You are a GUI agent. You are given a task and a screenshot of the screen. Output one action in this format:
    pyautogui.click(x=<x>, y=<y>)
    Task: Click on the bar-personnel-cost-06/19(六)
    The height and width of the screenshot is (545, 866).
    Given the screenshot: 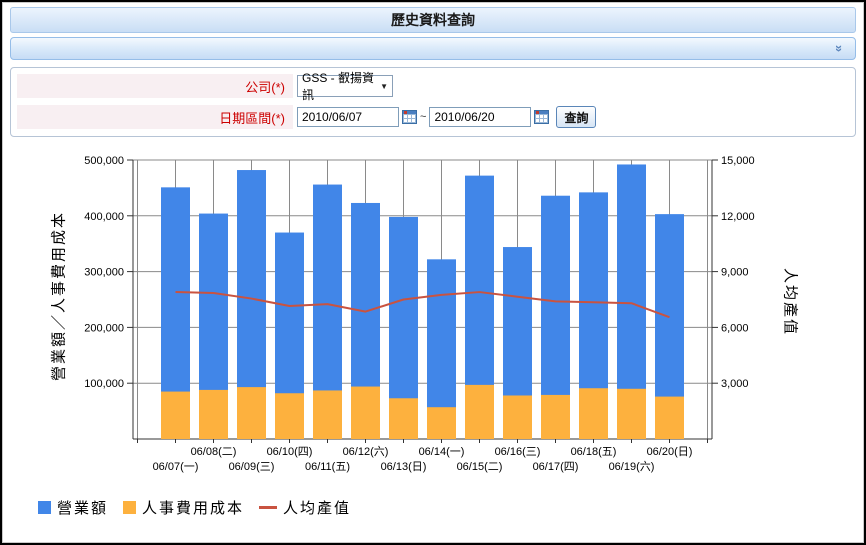 What is the action you would take?
    pyautogui.click(x=631, y=413)
    